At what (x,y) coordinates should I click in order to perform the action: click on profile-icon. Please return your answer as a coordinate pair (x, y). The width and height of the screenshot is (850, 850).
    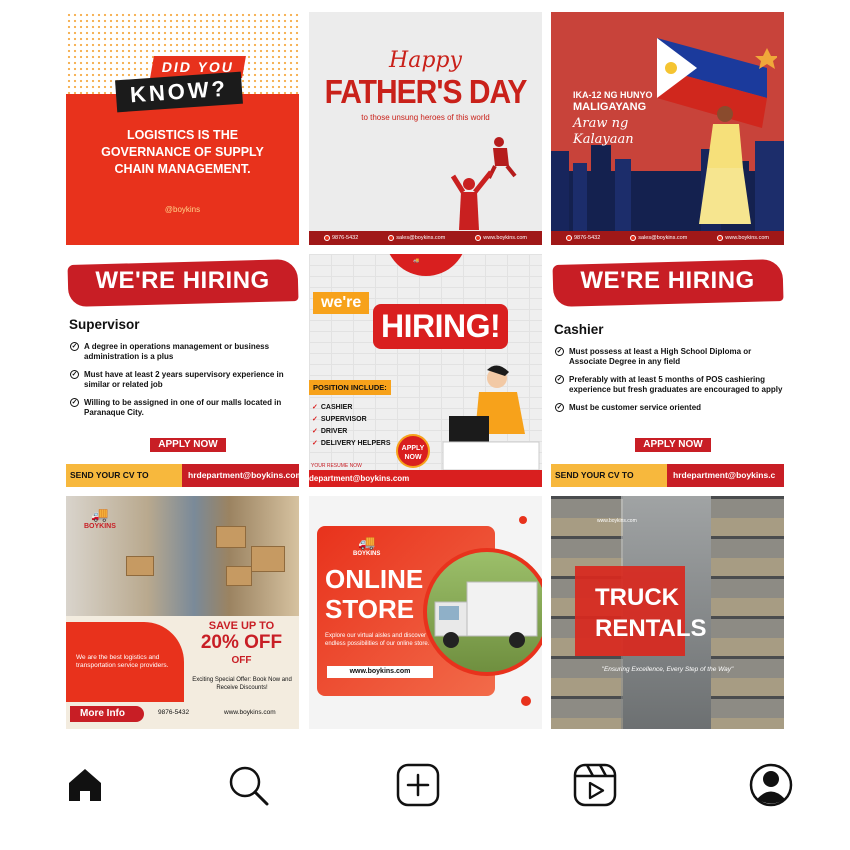
    Looking at the image, I should click on (771, 785).